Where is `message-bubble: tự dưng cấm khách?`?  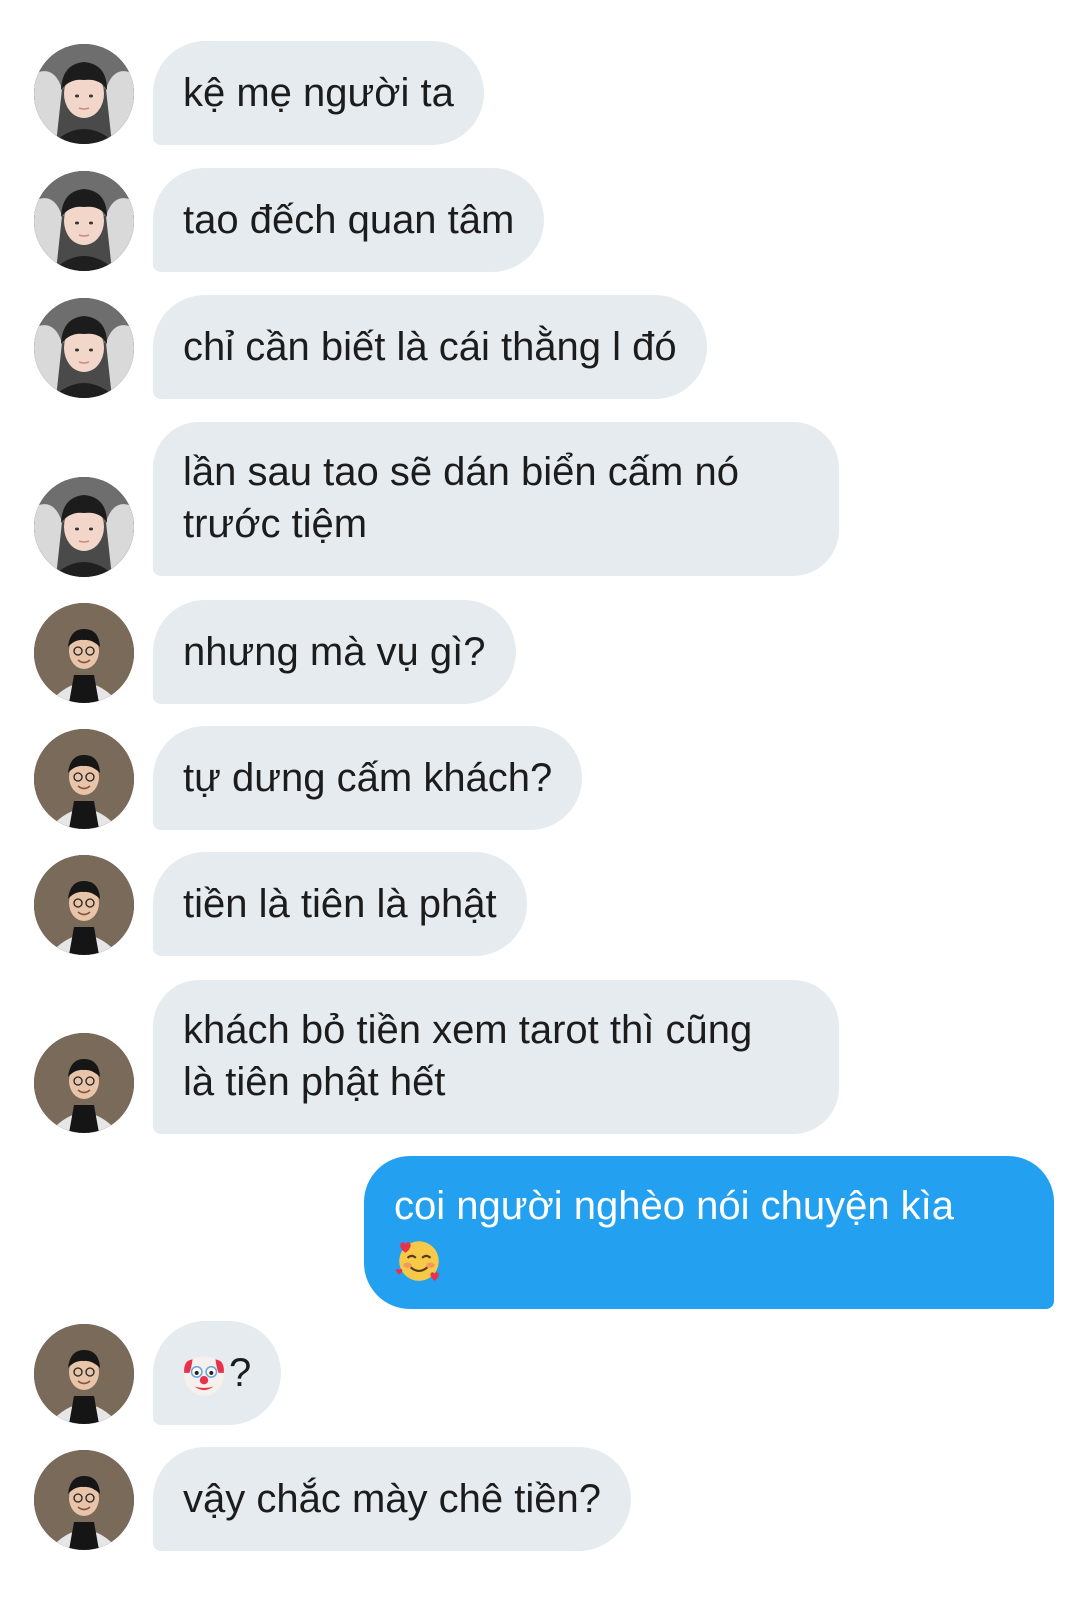 message-bubble: tự dưng cấm khách? is located at coordinates (368, 778).